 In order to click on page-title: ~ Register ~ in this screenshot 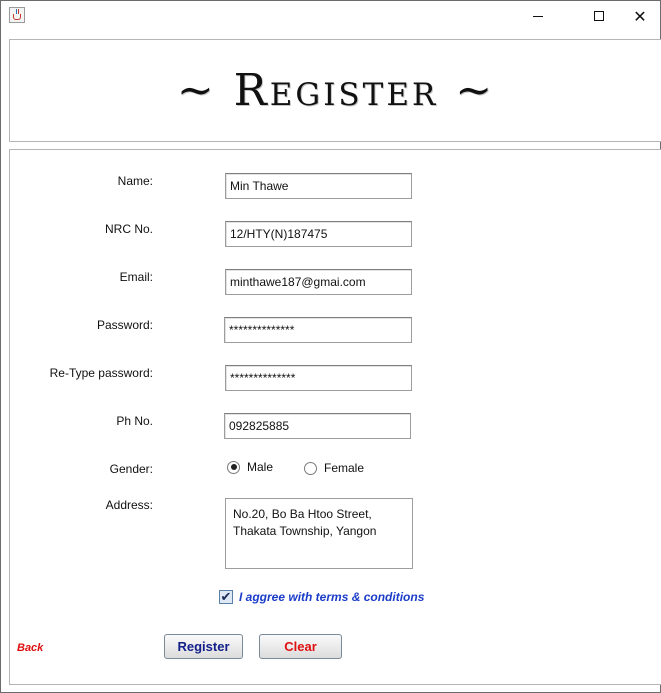, I will do `click(336, 90)`.